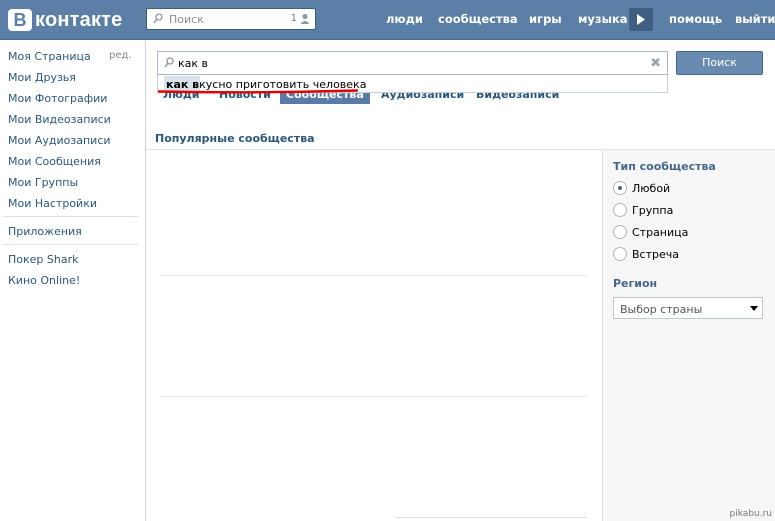  Describe the element at coordinates (235, 138) in the screenshot. I see `section-title: Популярные сообщества` at that location.